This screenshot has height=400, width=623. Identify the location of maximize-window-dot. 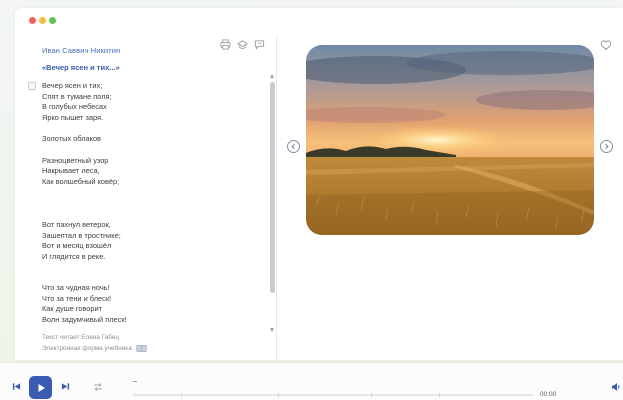
(52, 20).